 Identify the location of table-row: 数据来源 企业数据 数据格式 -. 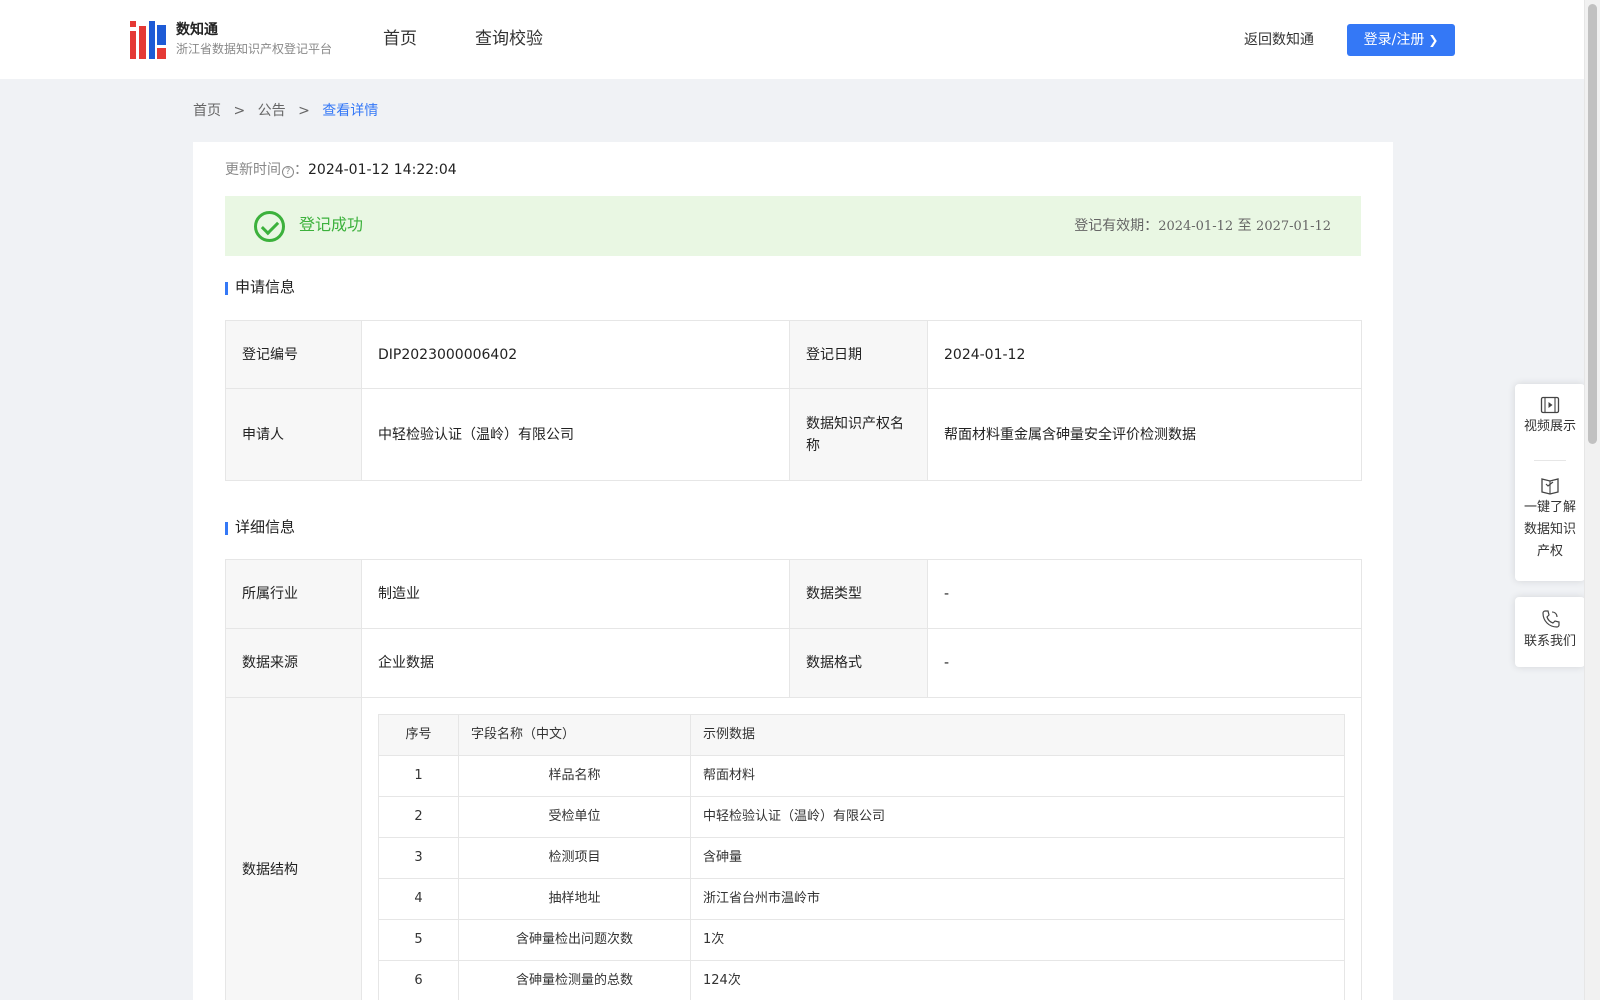
(793, 663).